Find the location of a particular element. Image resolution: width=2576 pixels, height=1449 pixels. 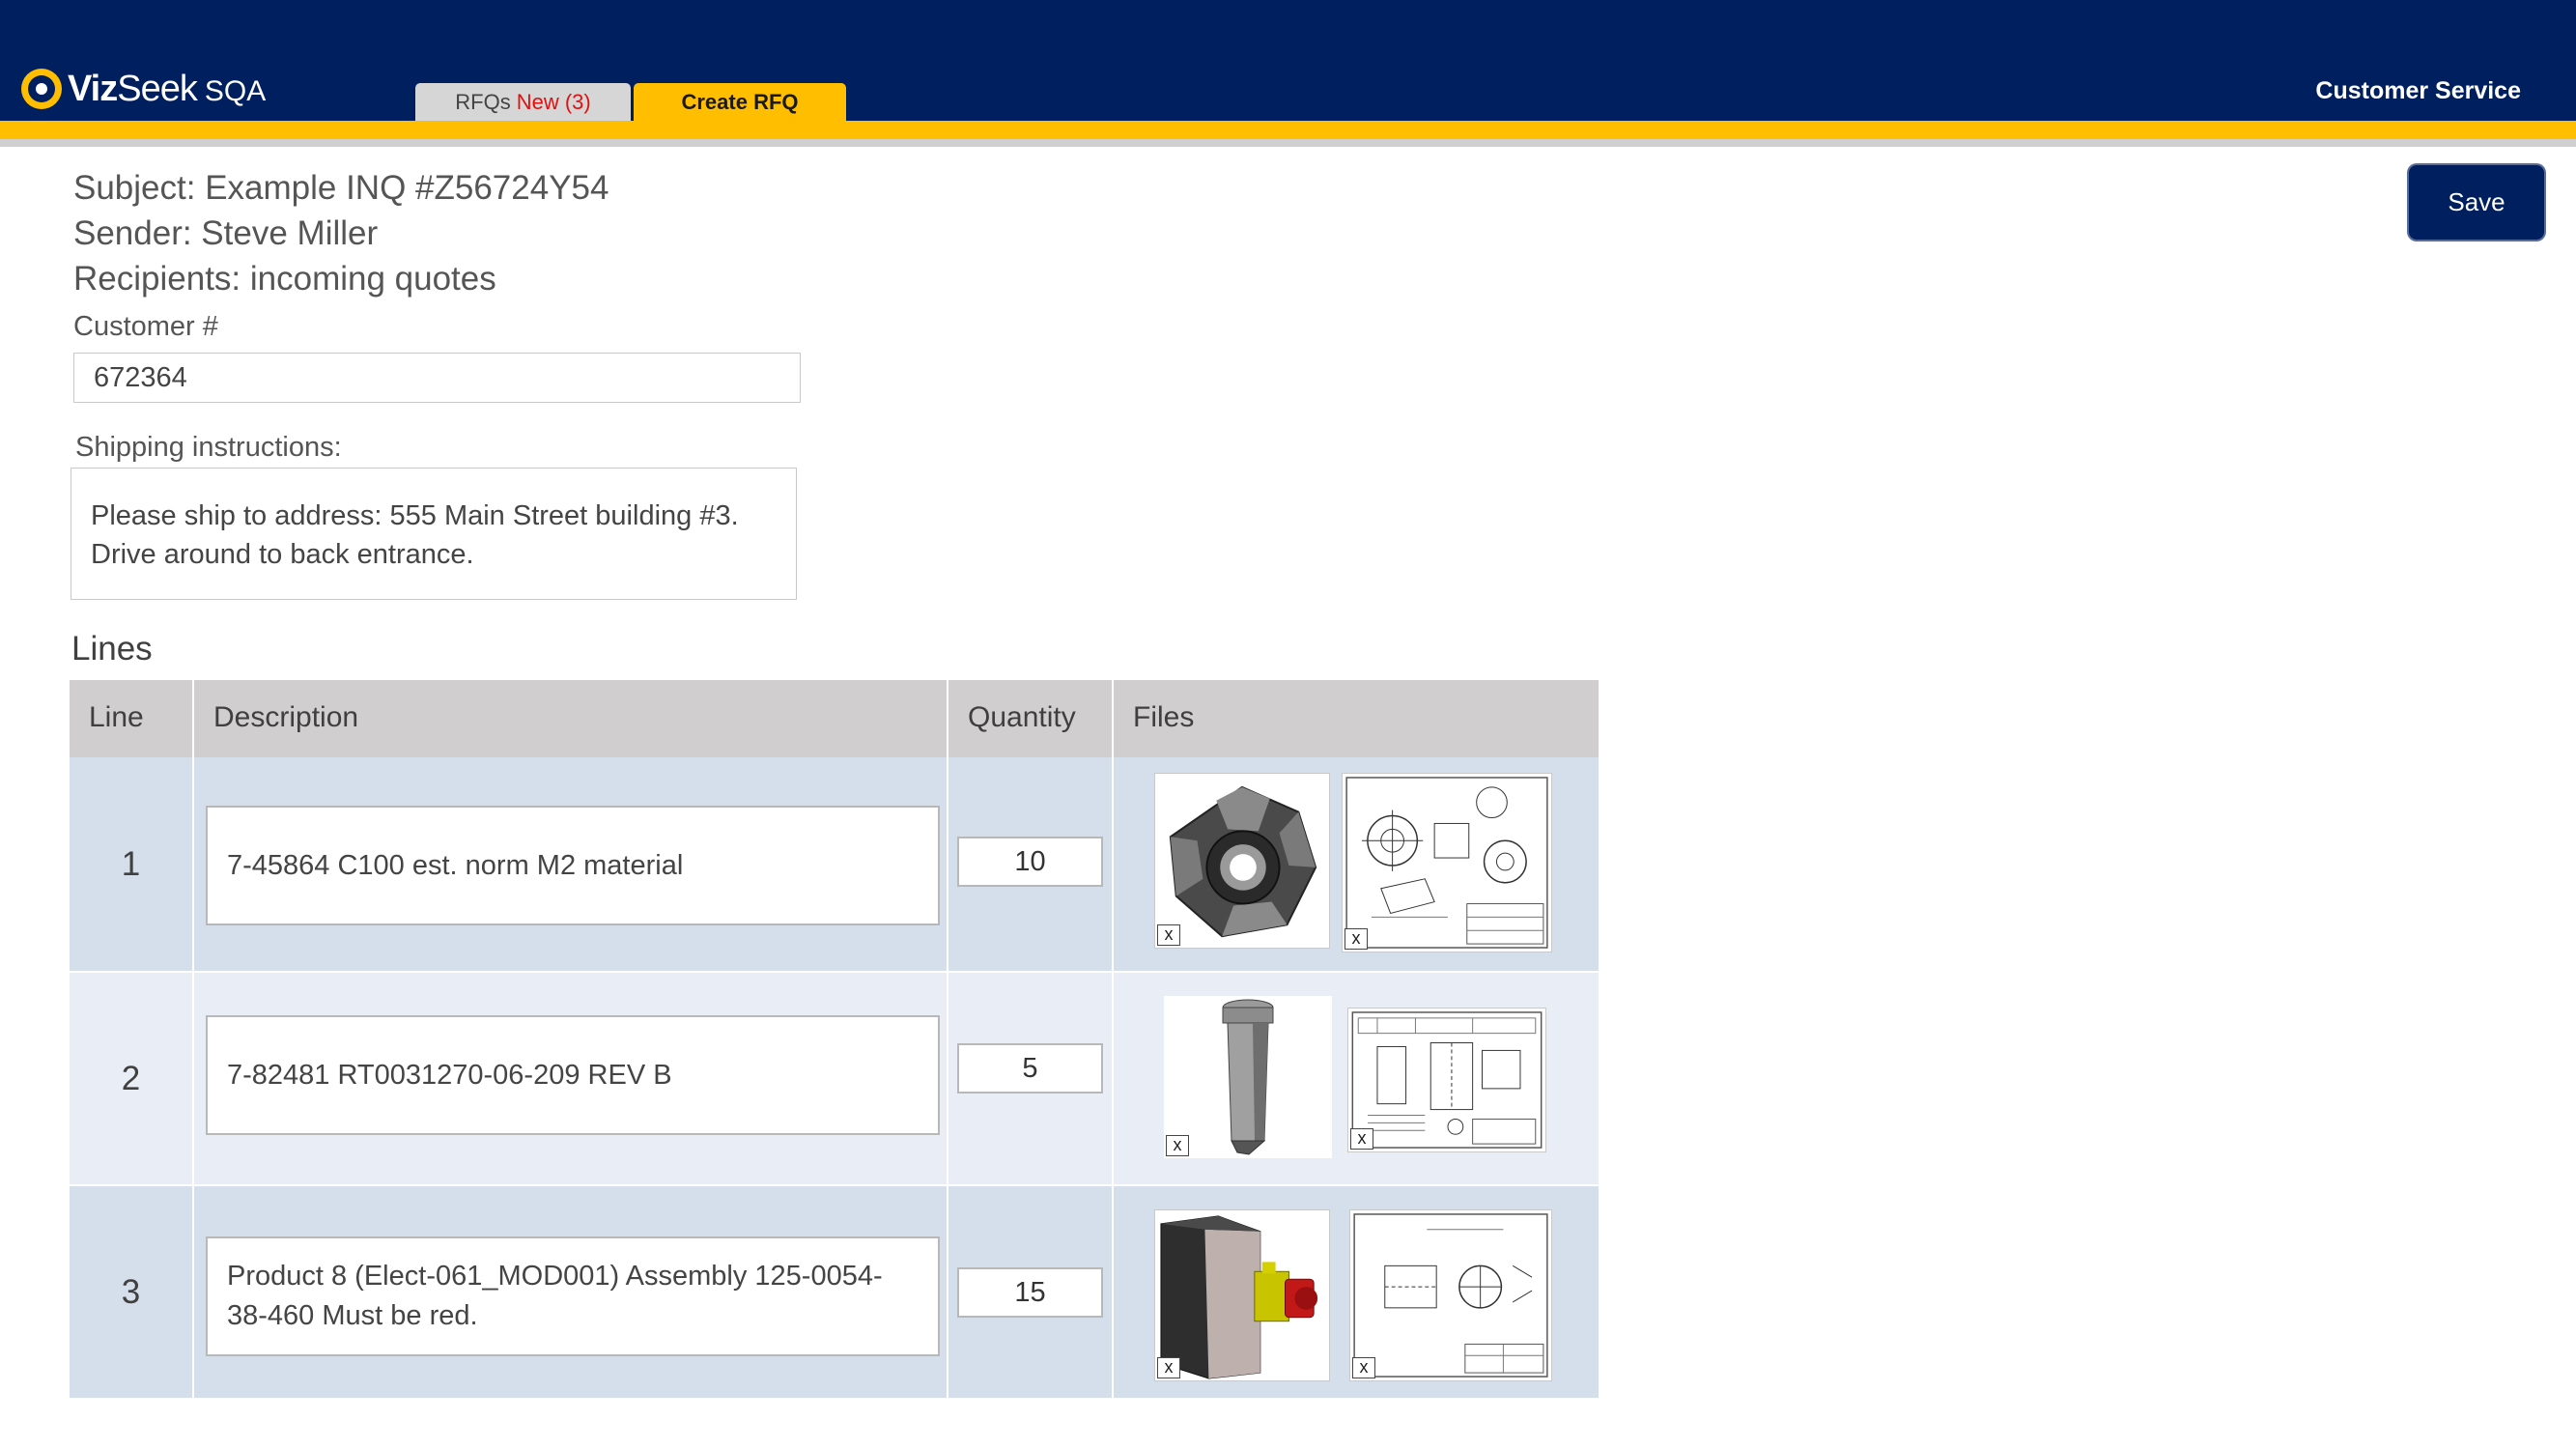

customer-number-label: Customer # is located at coordinates (145, 326).